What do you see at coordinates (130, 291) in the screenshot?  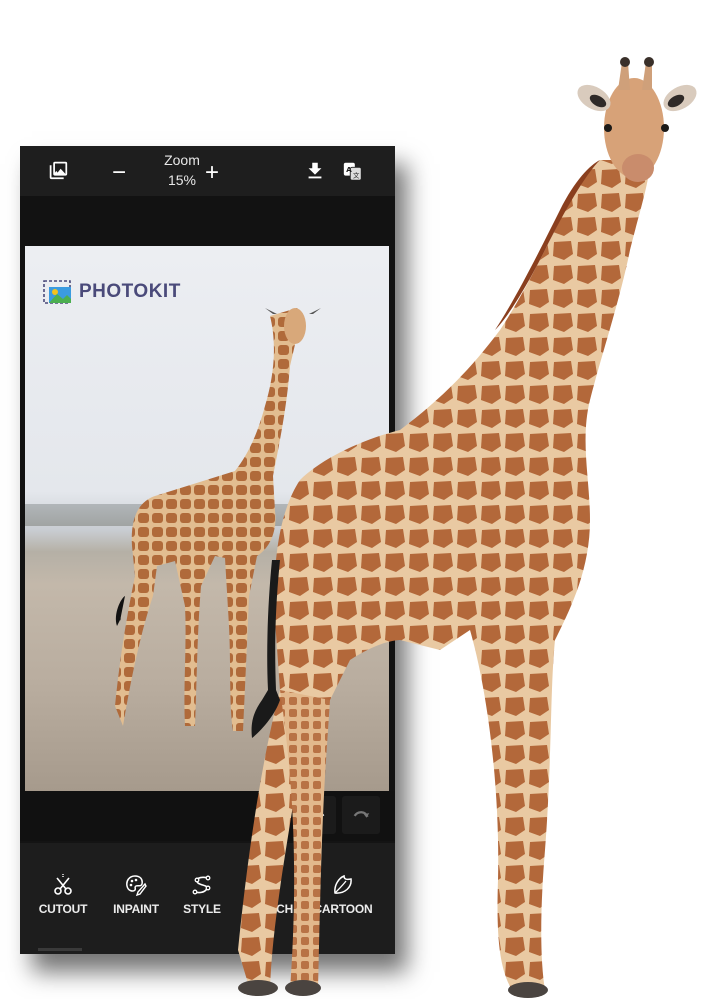 I see `logo-text: PHOTOKIT` at bounding box center [130, 291].